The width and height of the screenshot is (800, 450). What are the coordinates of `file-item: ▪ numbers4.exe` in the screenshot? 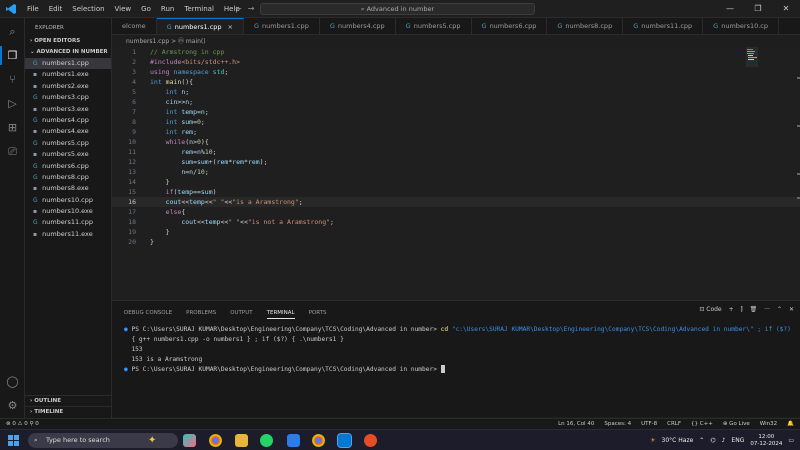 It's located at (68, 131).